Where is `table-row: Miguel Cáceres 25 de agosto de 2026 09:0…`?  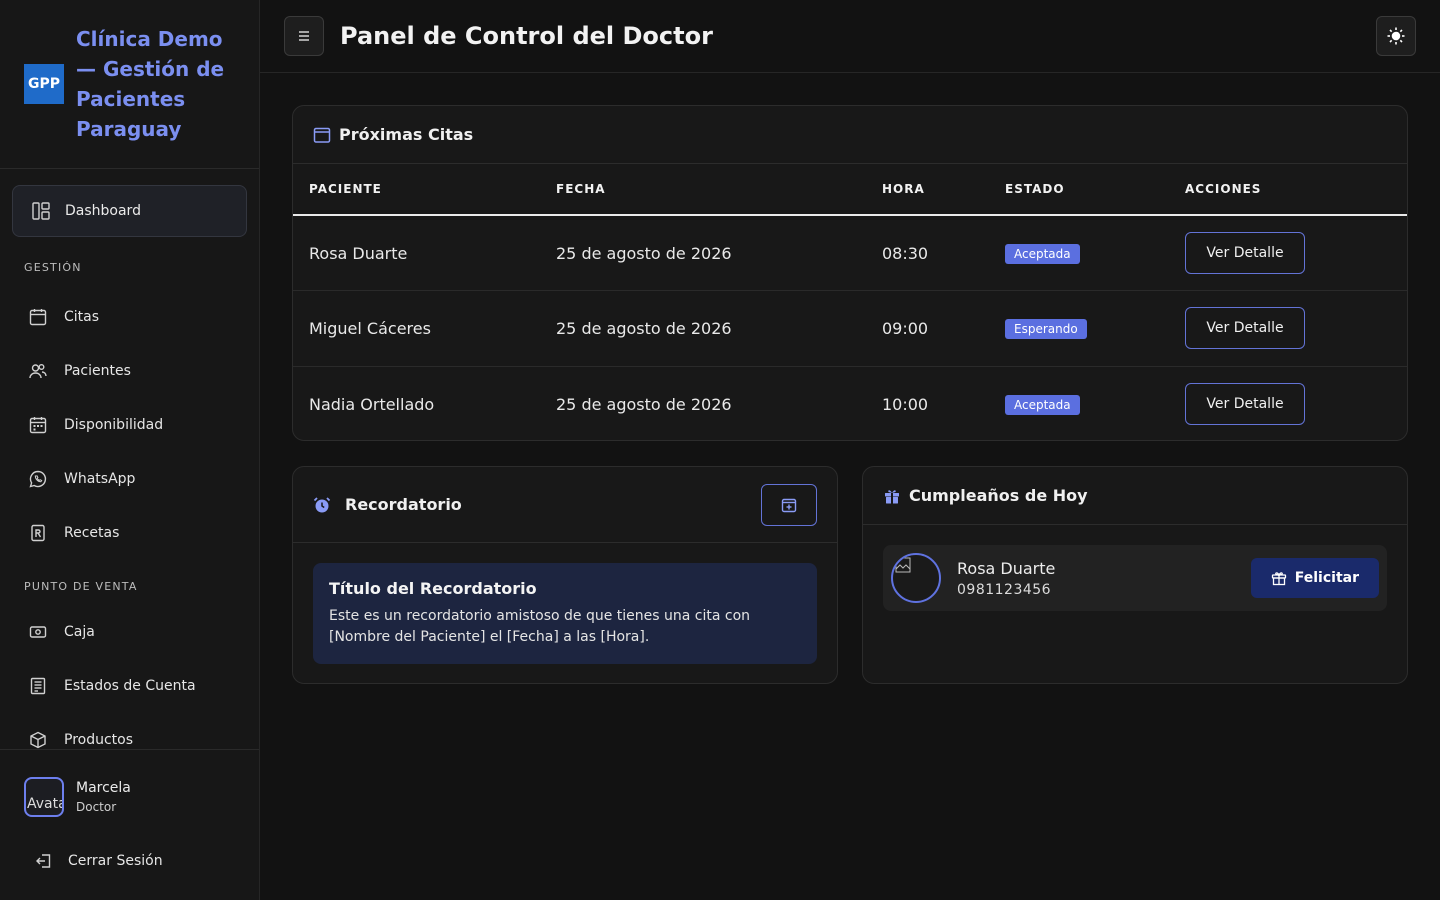
table-row: Miguel Cáceres 25 de agosto de 2026 09:0… is located at coordinates (850, 328).